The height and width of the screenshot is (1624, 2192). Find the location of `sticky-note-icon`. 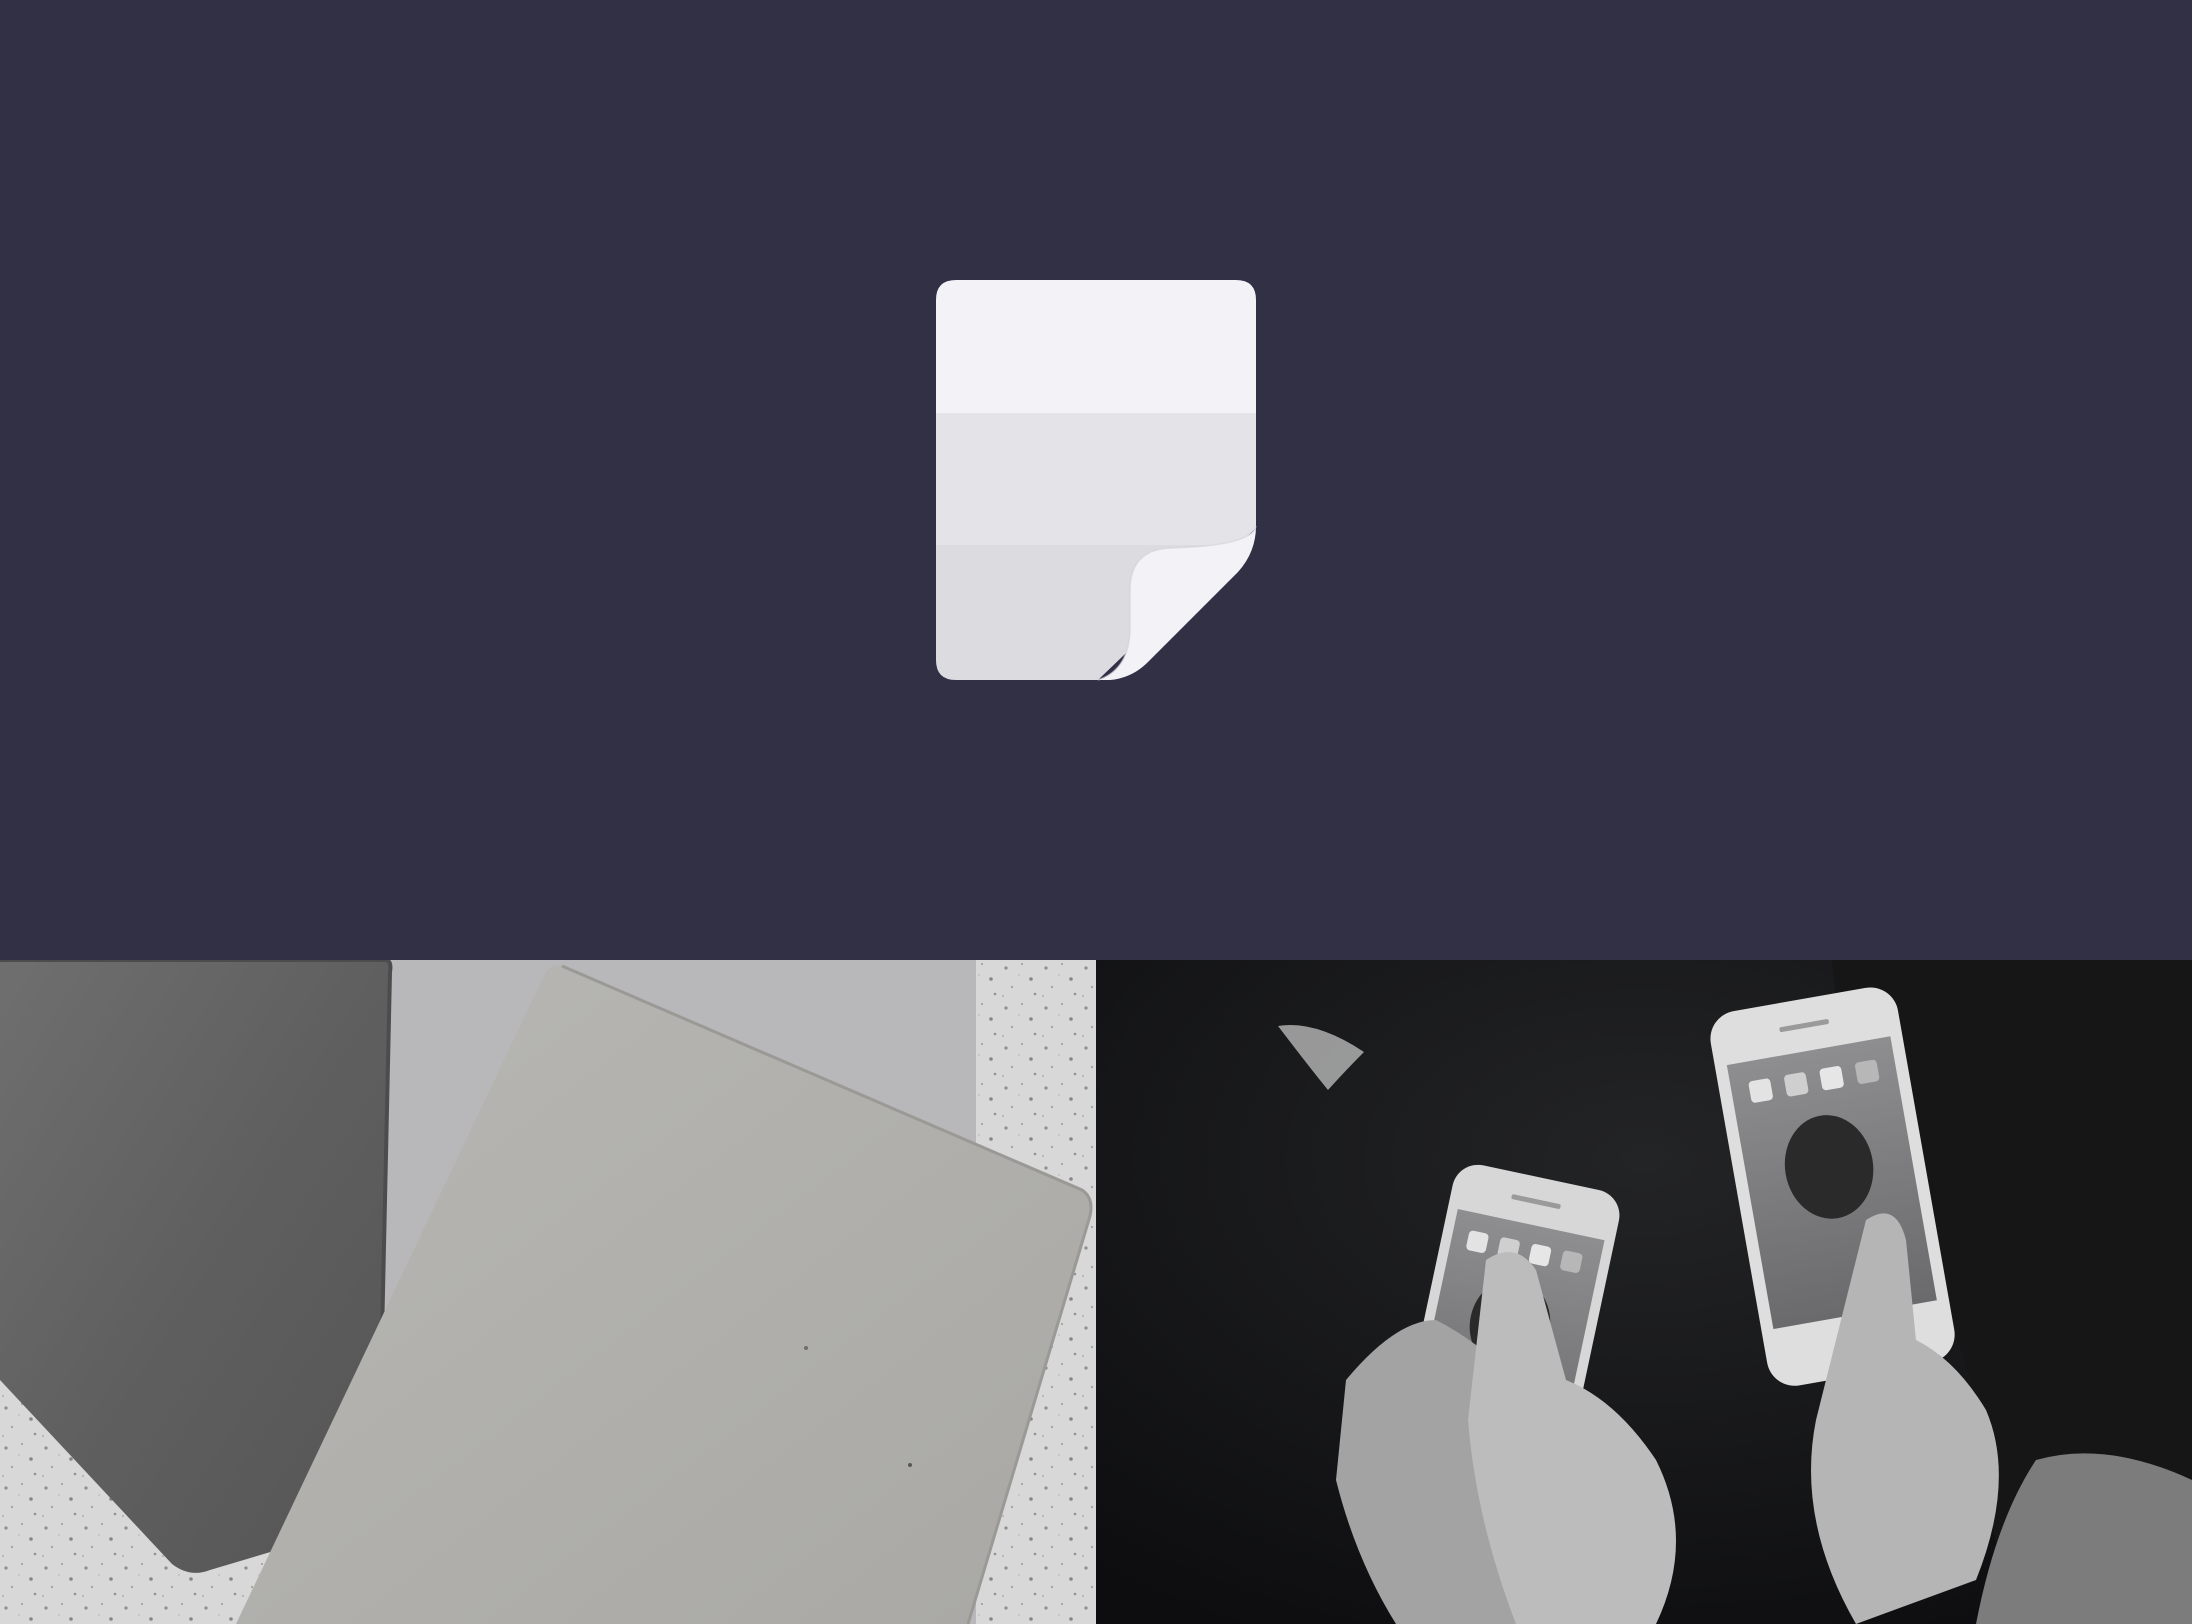

sticky-note-icon is located at coordinates (1096, 480).